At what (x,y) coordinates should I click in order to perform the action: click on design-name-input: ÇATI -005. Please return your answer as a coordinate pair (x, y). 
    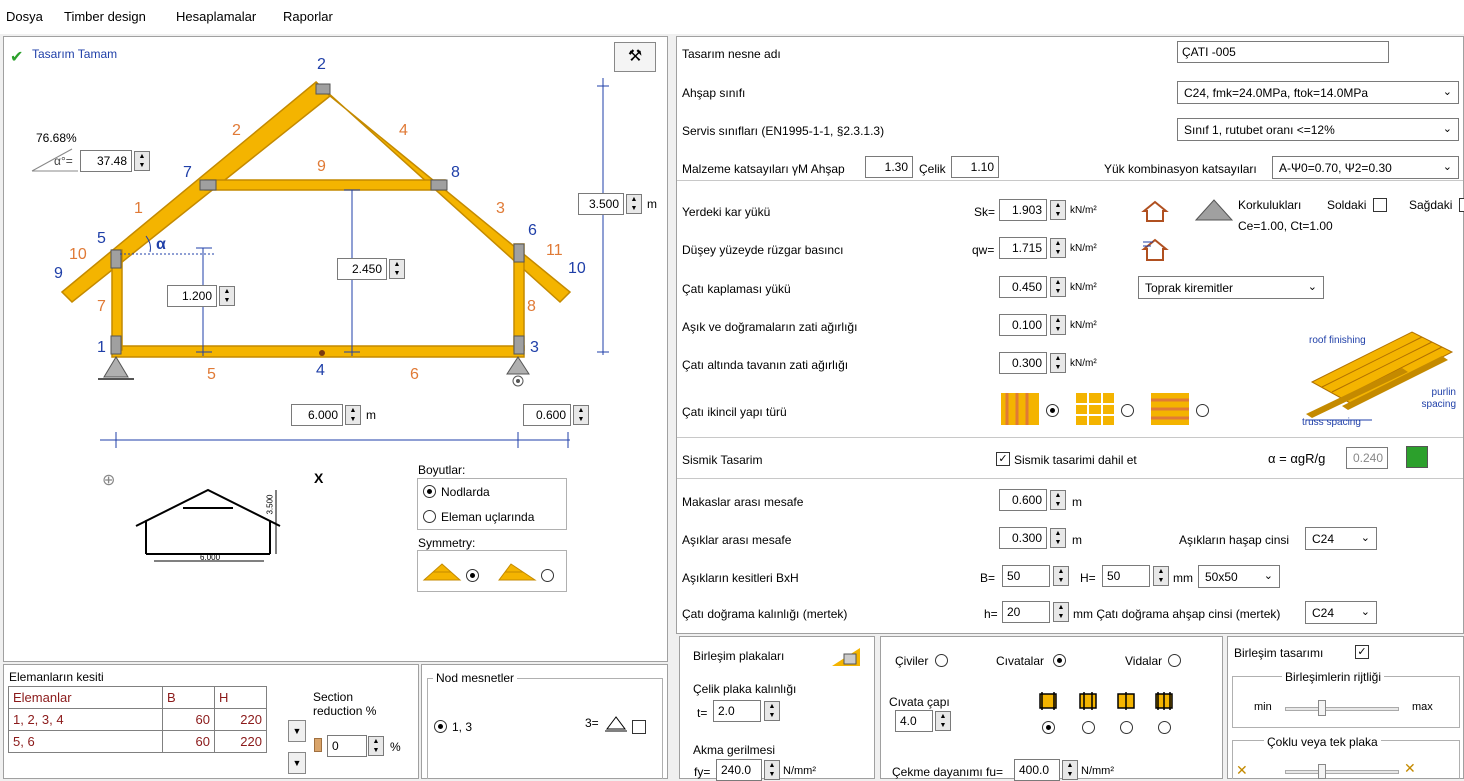
    Looking at the image, I should click on (1283, 52).